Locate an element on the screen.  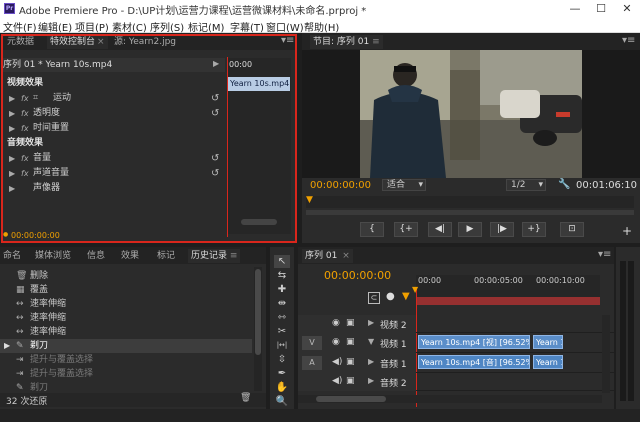
snap-icon: ⊂ is located at coordinates (374, 298).